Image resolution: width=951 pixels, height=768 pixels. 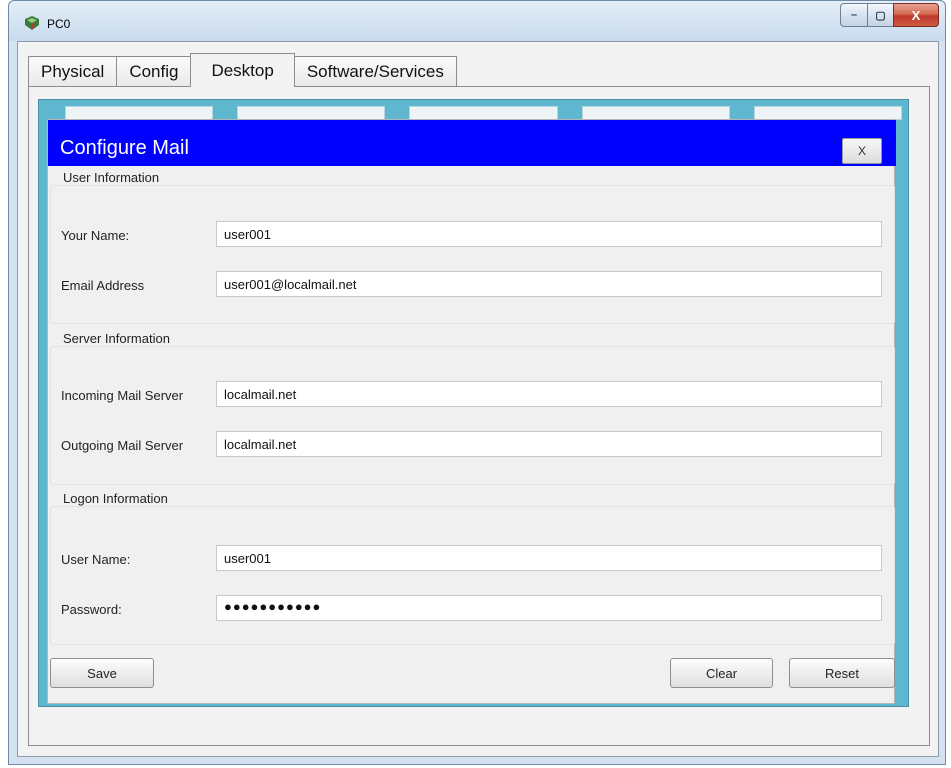 I want to click on minimize-button: –, so click(x=853, y=15).